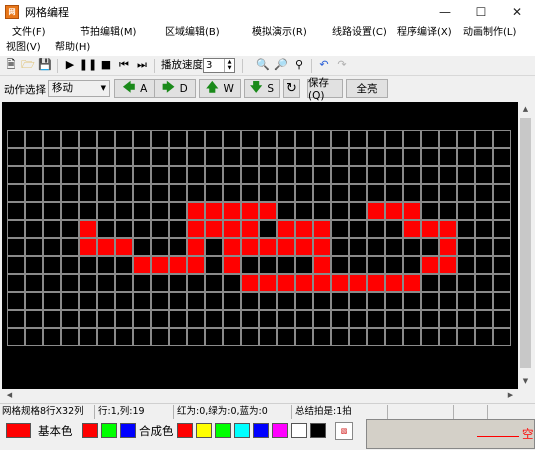 The width and height of the screenshot is (535, 450). I want to click on menu-simulate: 模拟演示(R), so click(279, 33).